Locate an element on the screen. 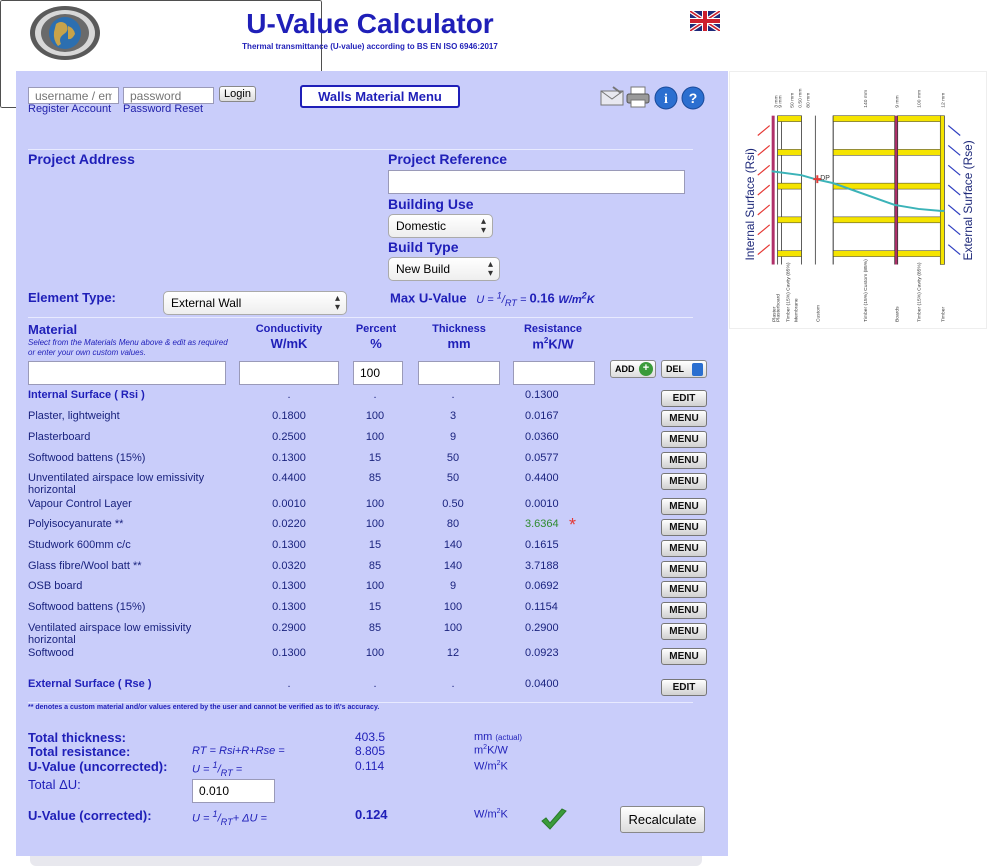 Image resolution: width=1000 pixels, height=866 pixels. total-delta-u-input is located at coordinates (233, 791).